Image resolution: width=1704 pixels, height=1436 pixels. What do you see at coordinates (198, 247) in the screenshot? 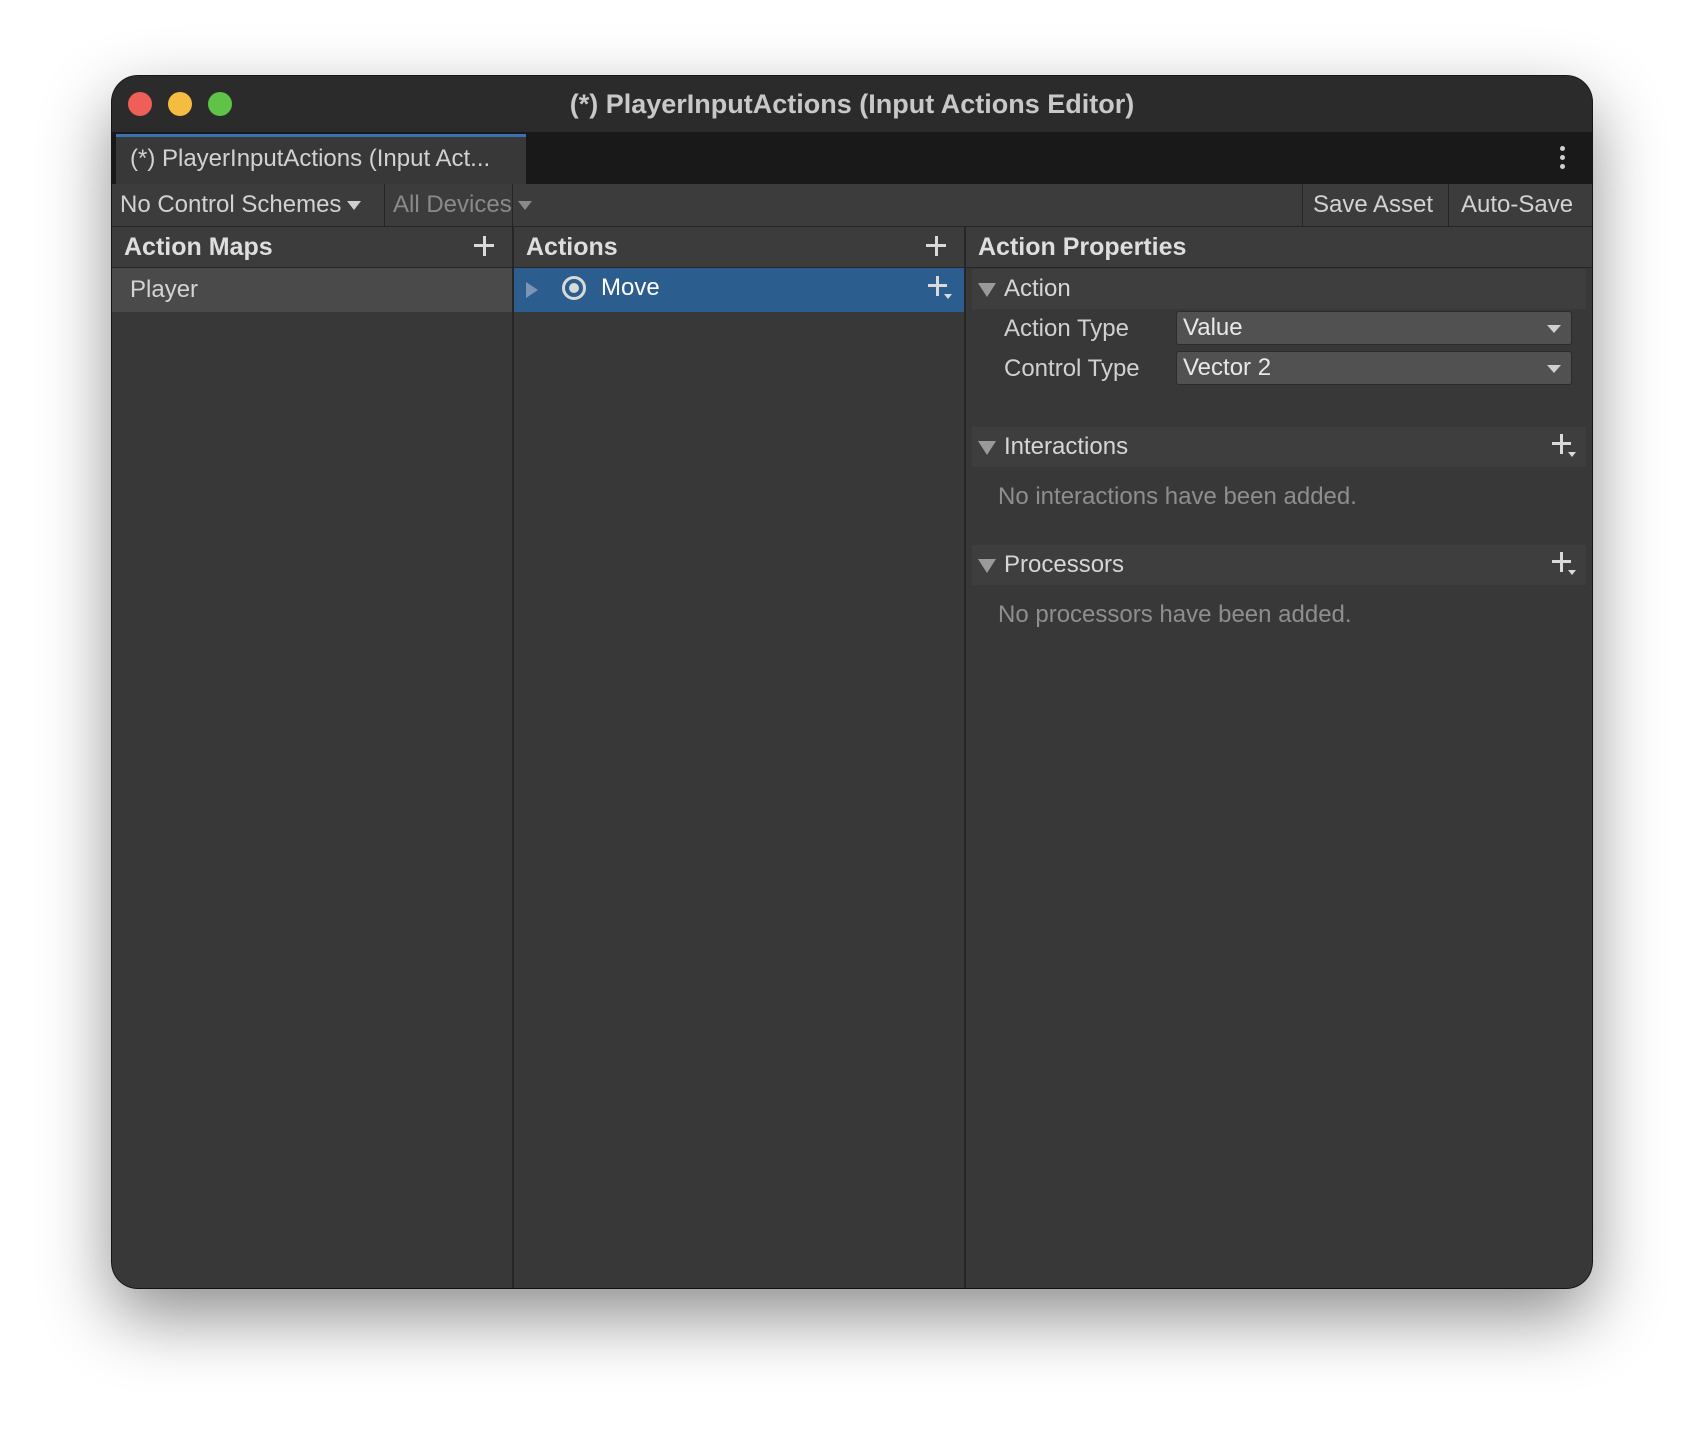
I see `action-maps-title: Action Maps` at bounding box center [198, 247].